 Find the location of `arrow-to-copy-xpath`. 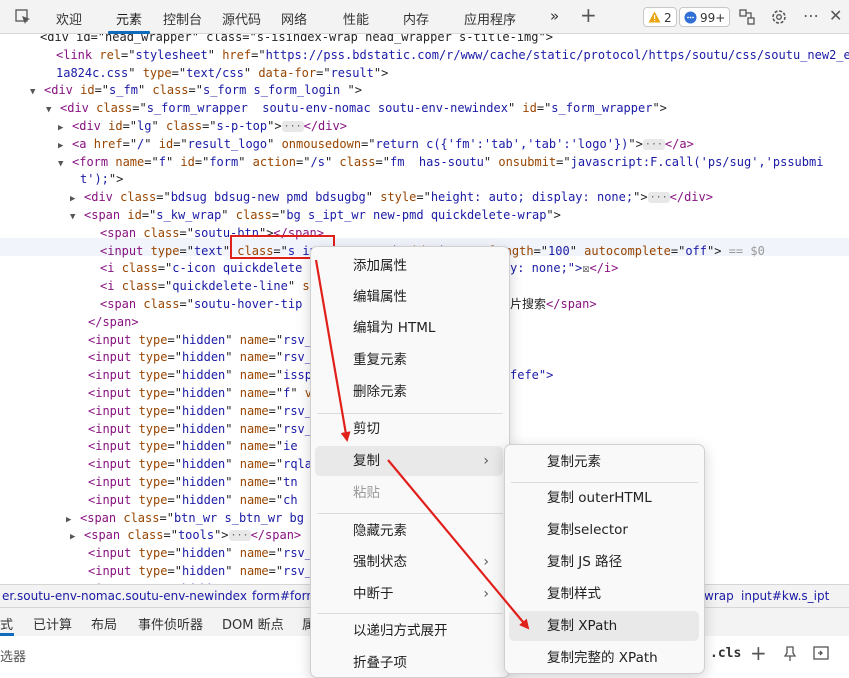

arrow-to-copy-xpath is located at coordinates (458, 544).